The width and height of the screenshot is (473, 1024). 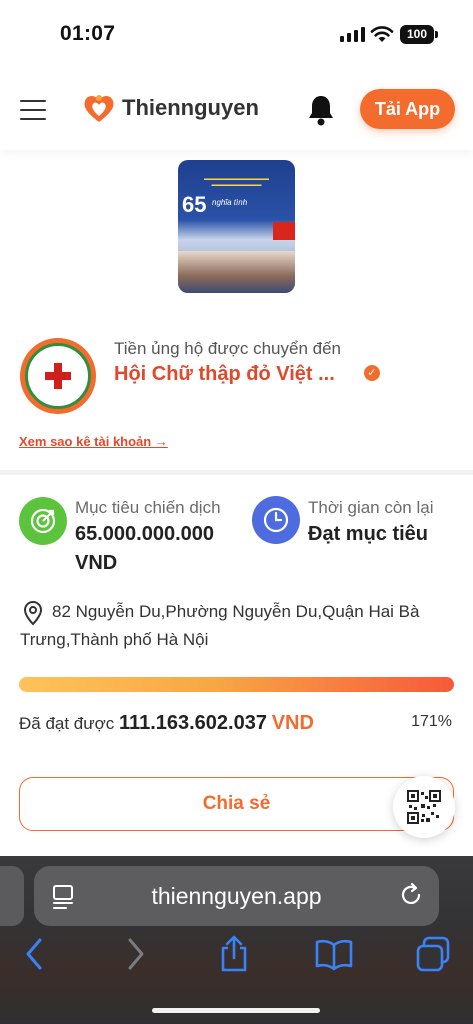 I want to click on previous-tab-peek, so click(x=12, y=896).